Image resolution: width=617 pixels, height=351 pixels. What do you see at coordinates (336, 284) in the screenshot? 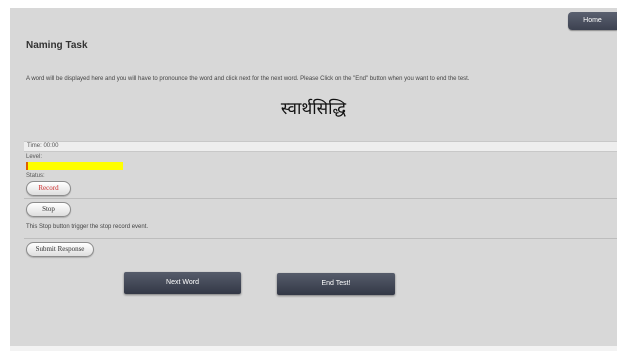
I see `end-test-button: End Test!` at bounding box center [336, 284].